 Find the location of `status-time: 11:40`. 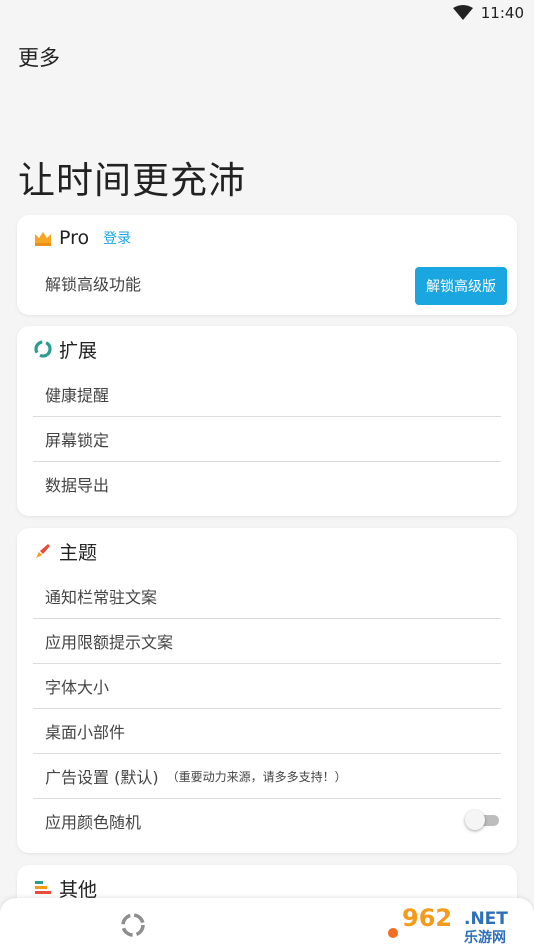

status-time: 11:40 is located at coordinates (502, 13).